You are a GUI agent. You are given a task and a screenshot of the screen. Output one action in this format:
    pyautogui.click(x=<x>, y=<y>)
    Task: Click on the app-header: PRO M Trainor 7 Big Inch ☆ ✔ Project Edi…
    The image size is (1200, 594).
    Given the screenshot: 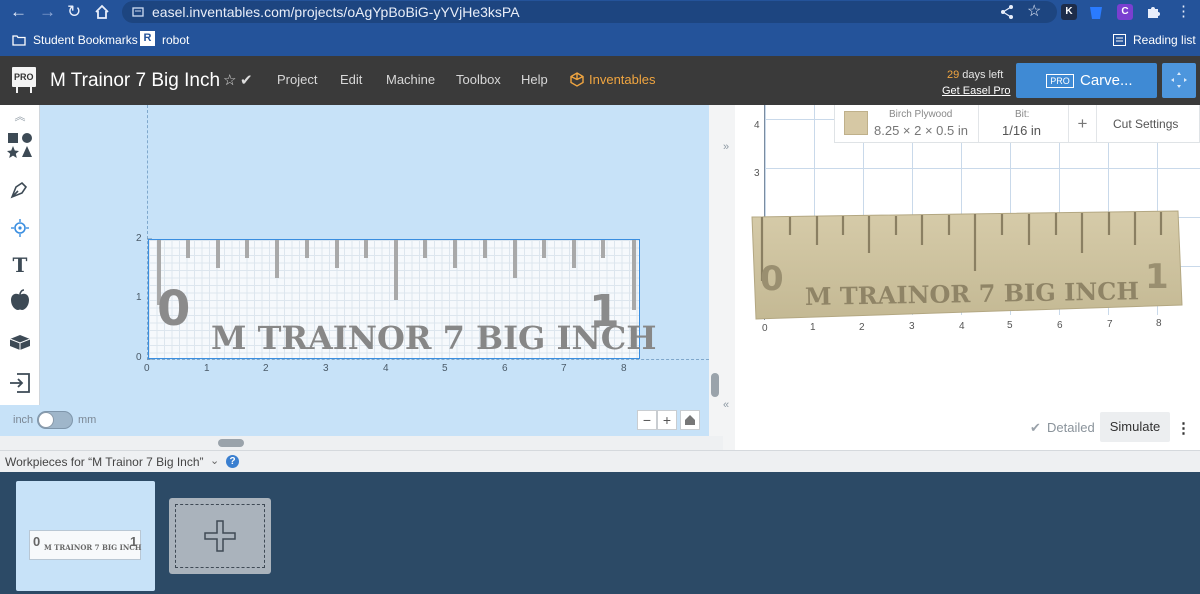 What is the action you would take?
    pyautogui.click(x=600, y=80)
    